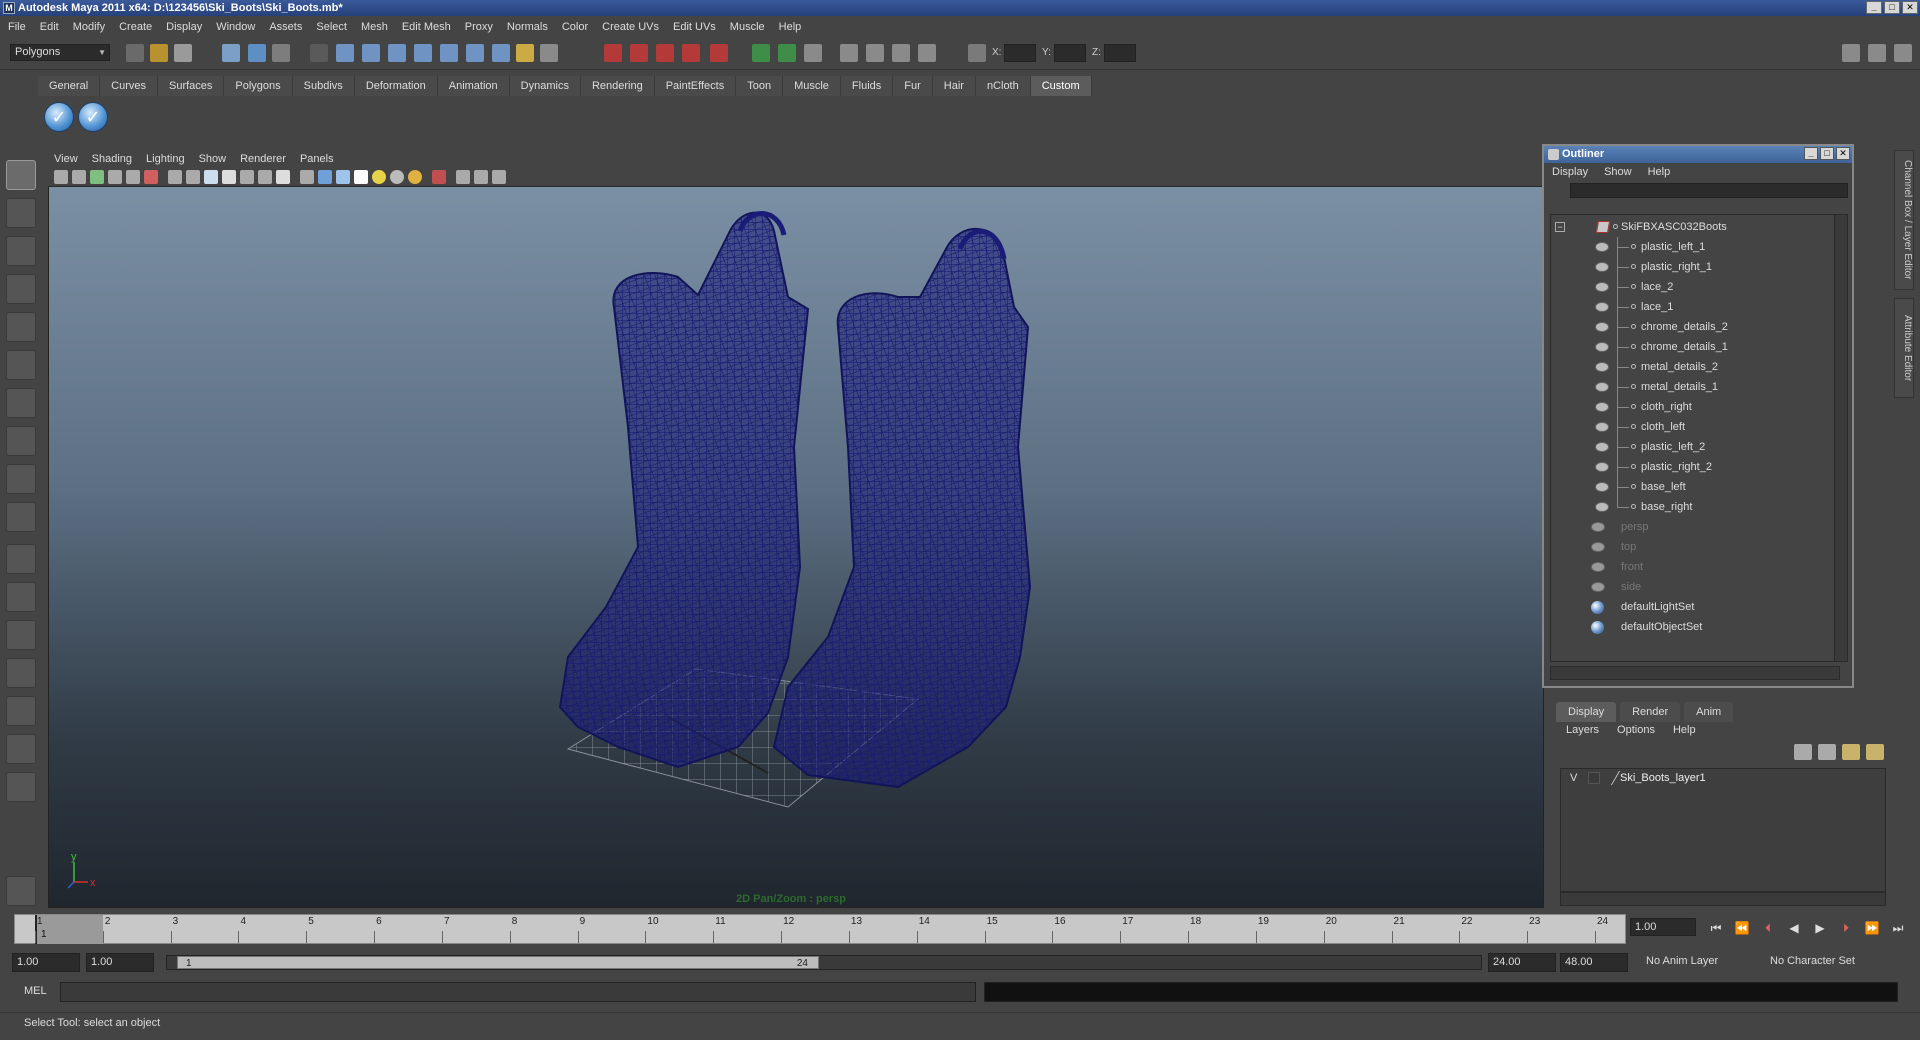 This screenshot has height=1040, width=1920. I want to click on bookmark-icon, so click(97, 177).